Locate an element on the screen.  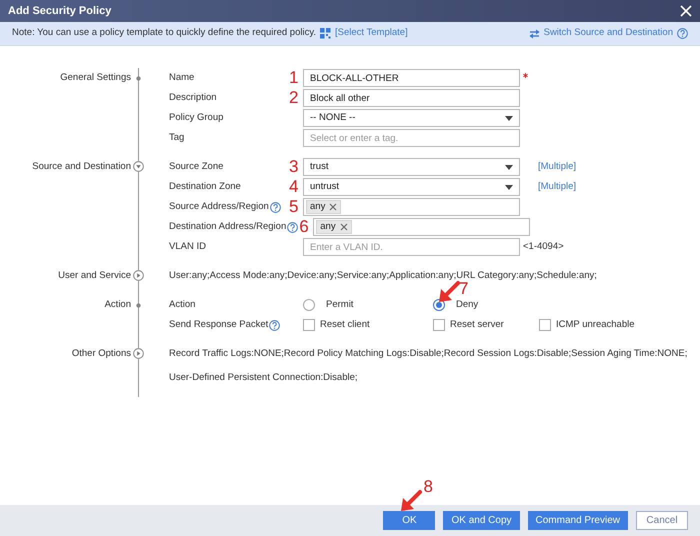
field-label: Action is located at coordinates (182, 305).